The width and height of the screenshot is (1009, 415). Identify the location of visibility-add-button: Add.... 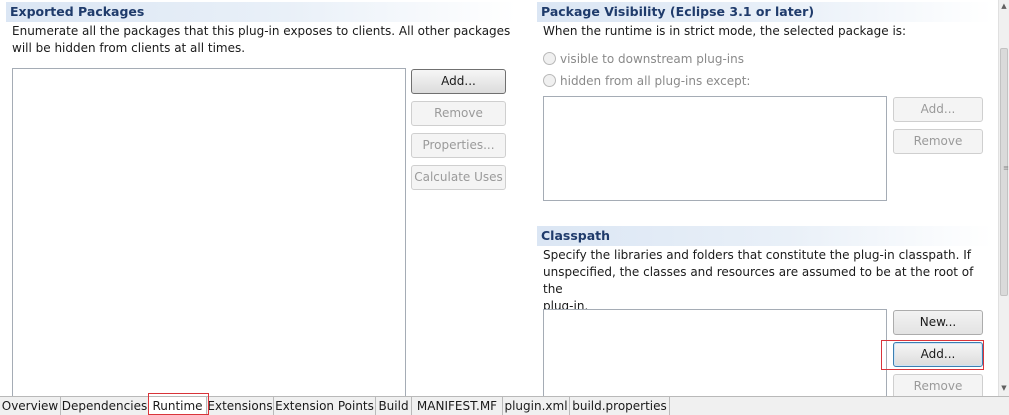
(938, 109).